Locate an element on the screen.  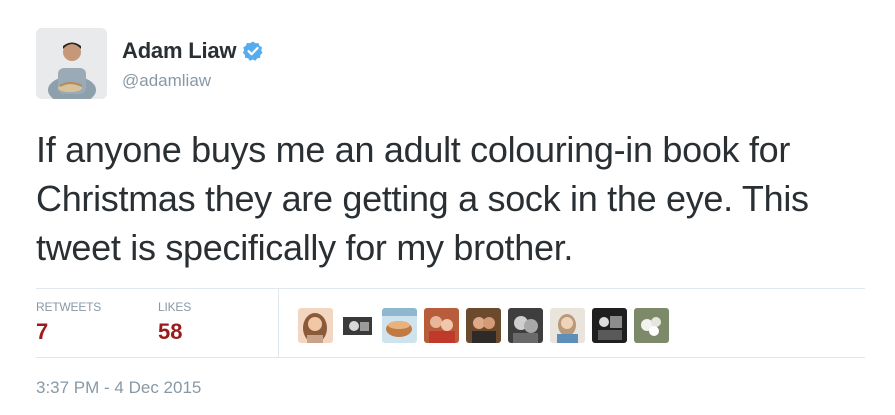
author-avatar is located at coordinates (71, 63).